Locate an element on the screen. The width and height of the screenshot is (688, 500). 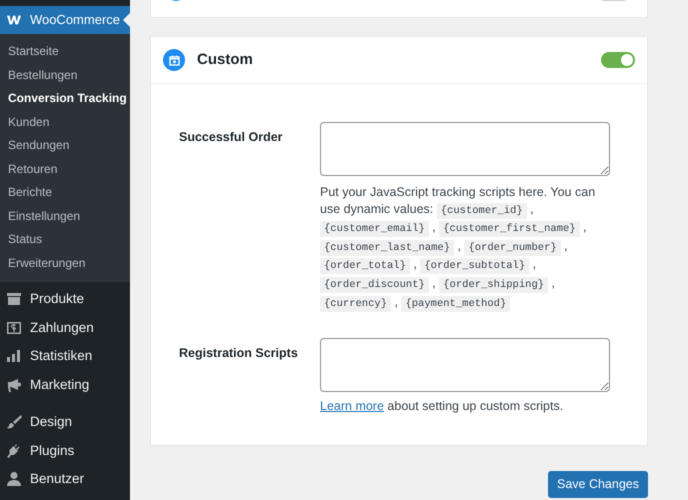
submenu-item: Einstellungen is located at coordinates (65, 216).